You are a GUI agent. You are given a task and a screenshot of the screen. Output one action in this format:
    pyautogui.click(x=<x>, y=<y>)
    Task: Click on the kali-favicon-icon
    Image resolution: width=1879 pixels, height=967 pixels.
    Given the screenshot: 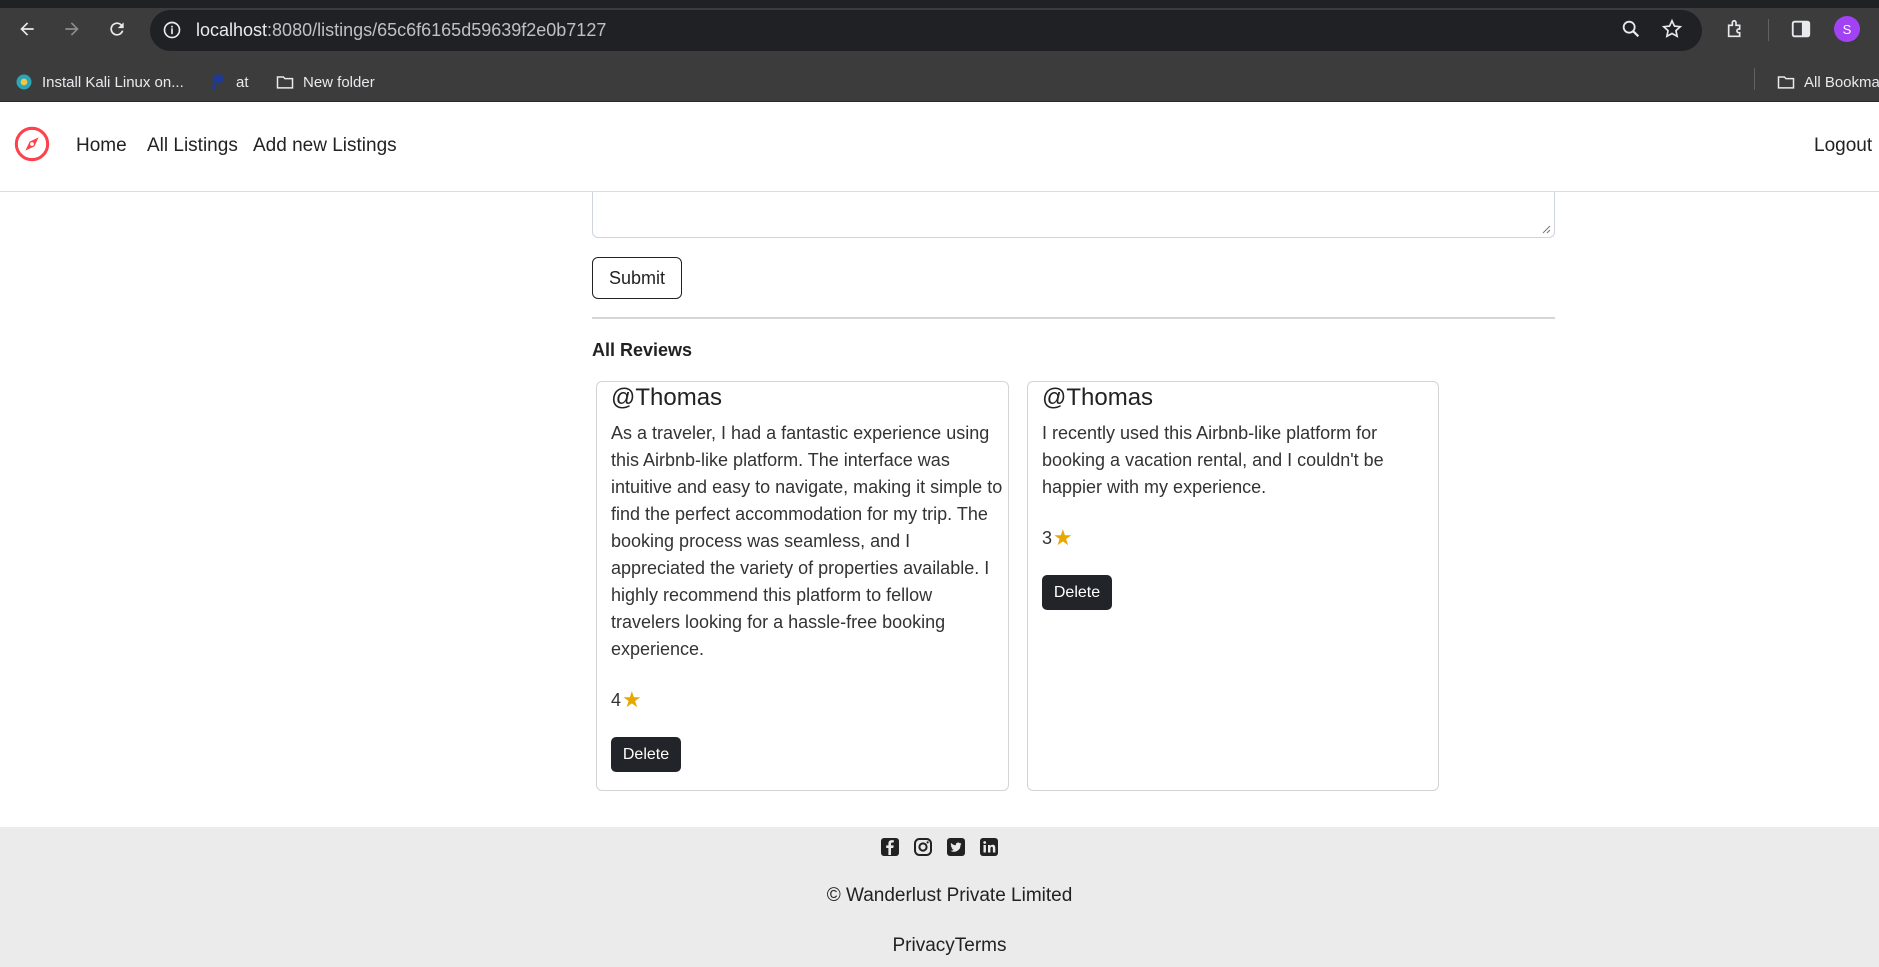 What is the action you would take?
    pyautogui.click(x=24, y=82)
    